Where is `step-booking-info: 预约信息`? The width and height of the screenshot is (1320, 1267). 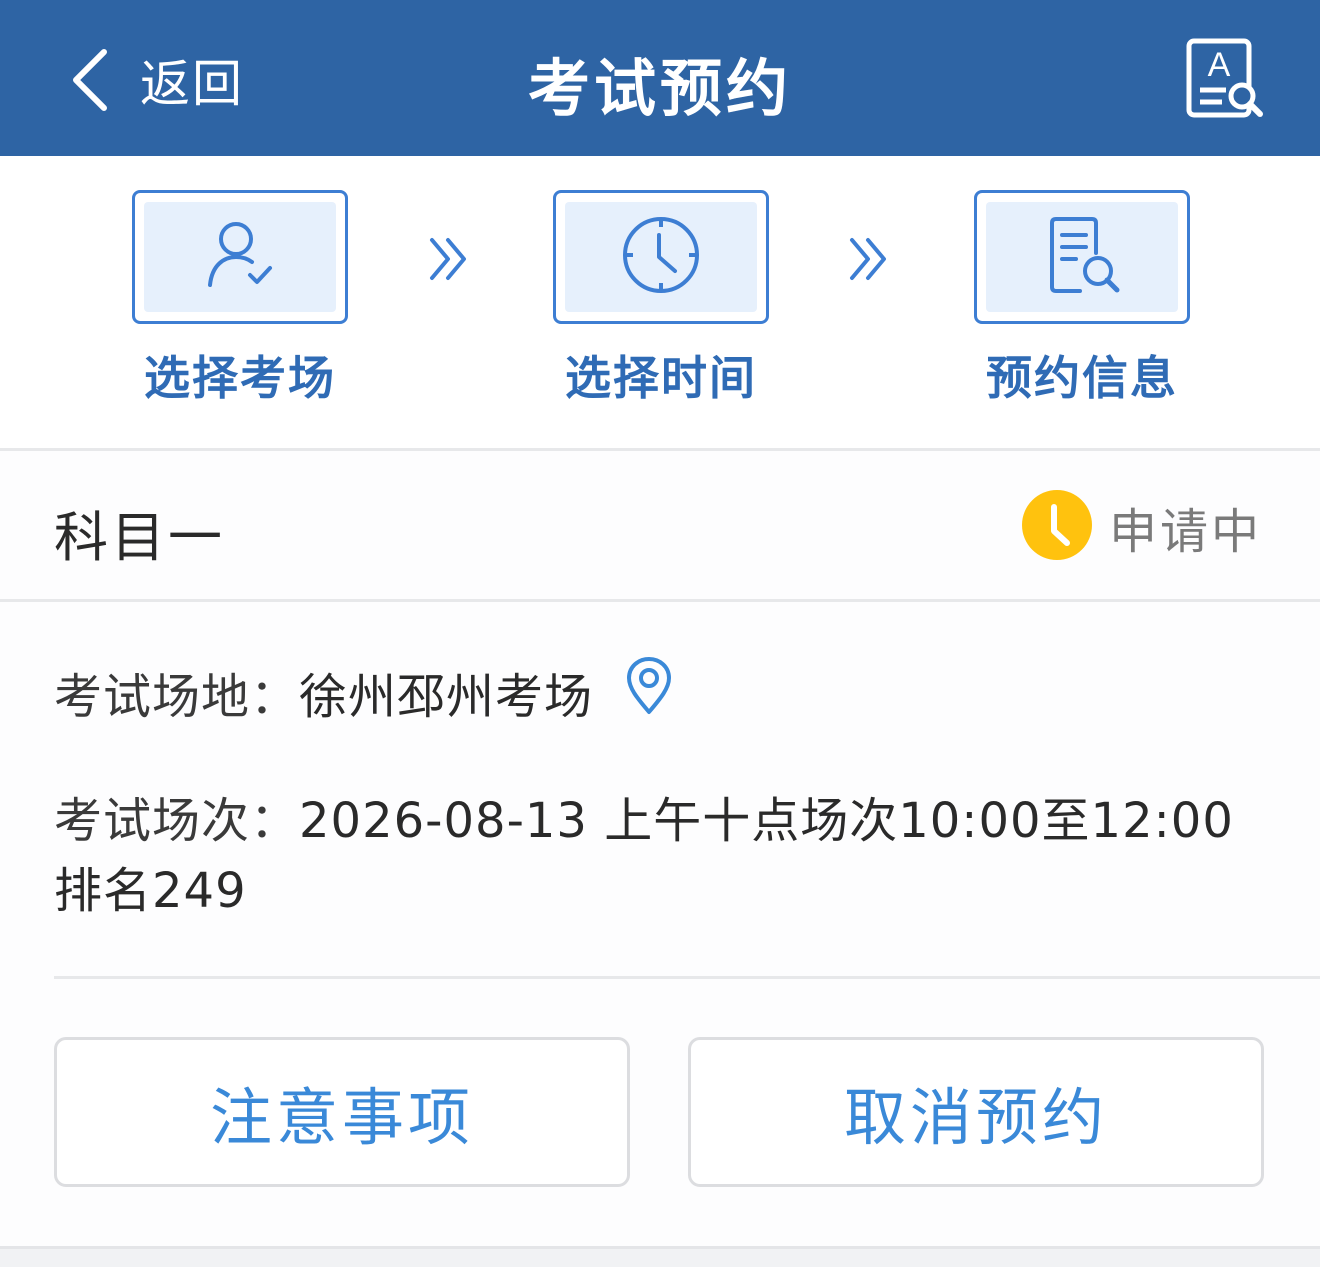
step-booking-info: 预约信息 is located at coordinates (1082, 299).